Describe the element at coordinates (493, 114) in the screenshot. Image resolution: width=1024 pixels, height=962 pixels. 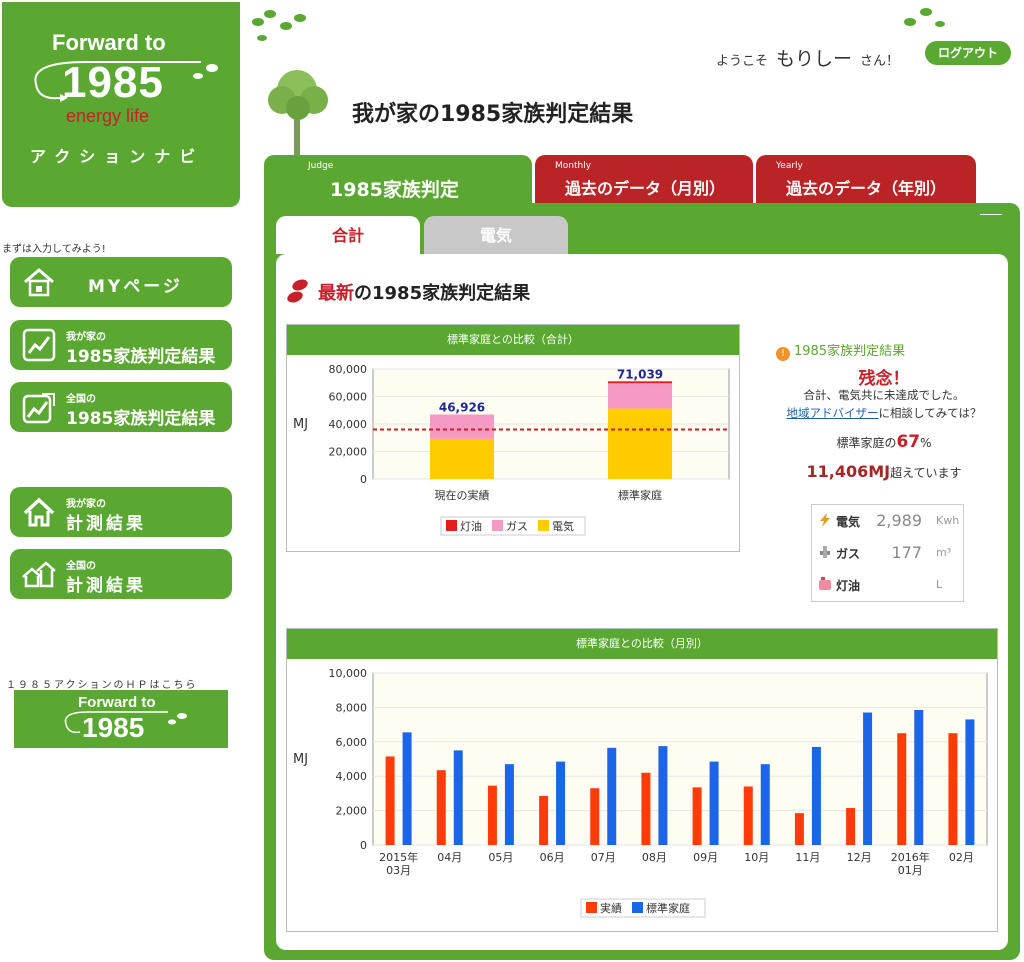
I see `page-title: 我が家の1985家族判定結果` at that location.